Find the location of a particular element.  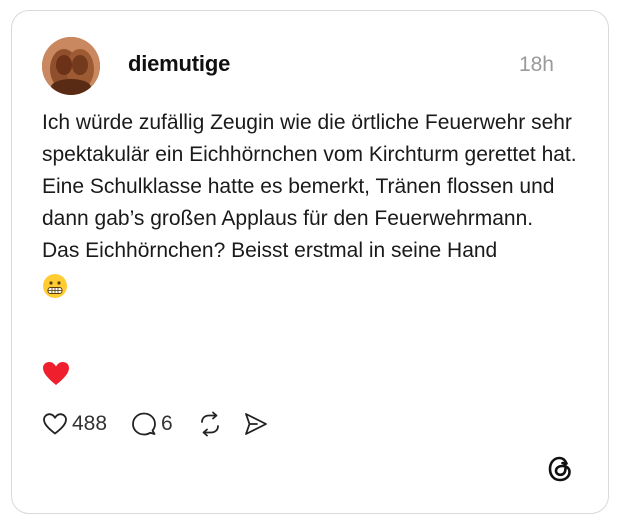

heart-outline-icon is located at coordinates (55, 424).